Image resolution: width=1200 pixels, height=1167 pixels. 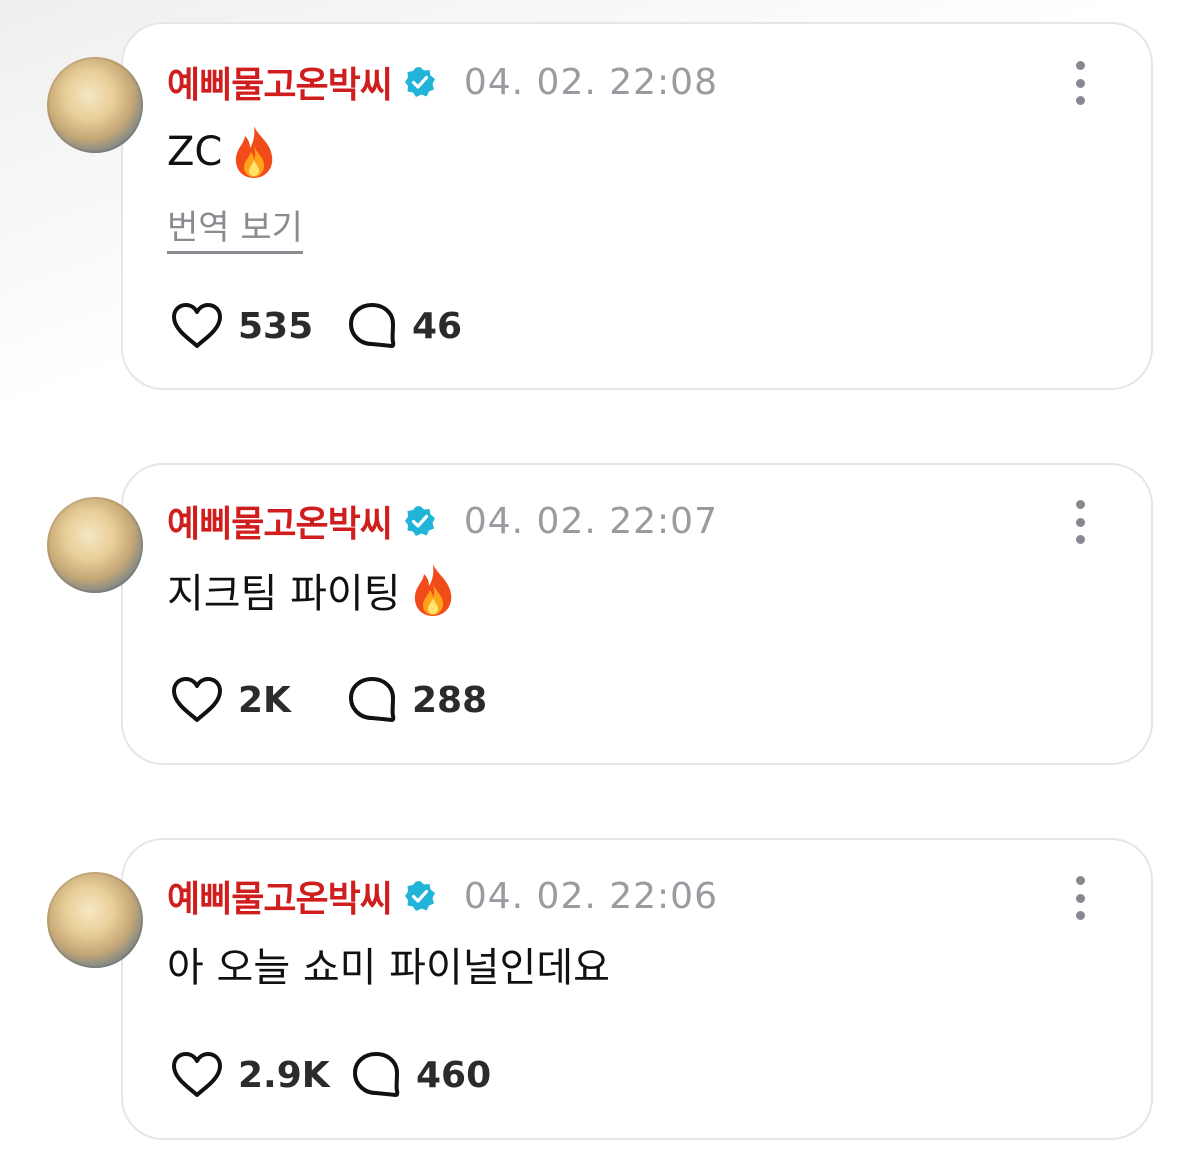 I want to click on post-text: 아 오늘 쇼미 파이널인데요, so click(x=388, y=968).